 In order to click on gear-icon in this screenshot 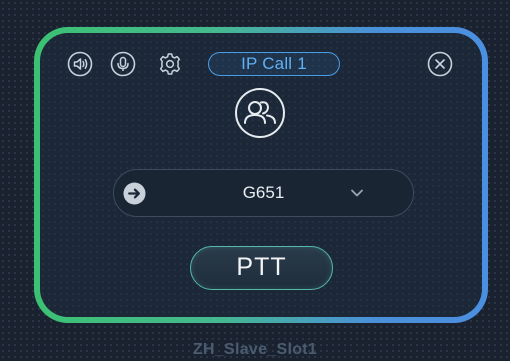, I will do `click(170, 64)`.